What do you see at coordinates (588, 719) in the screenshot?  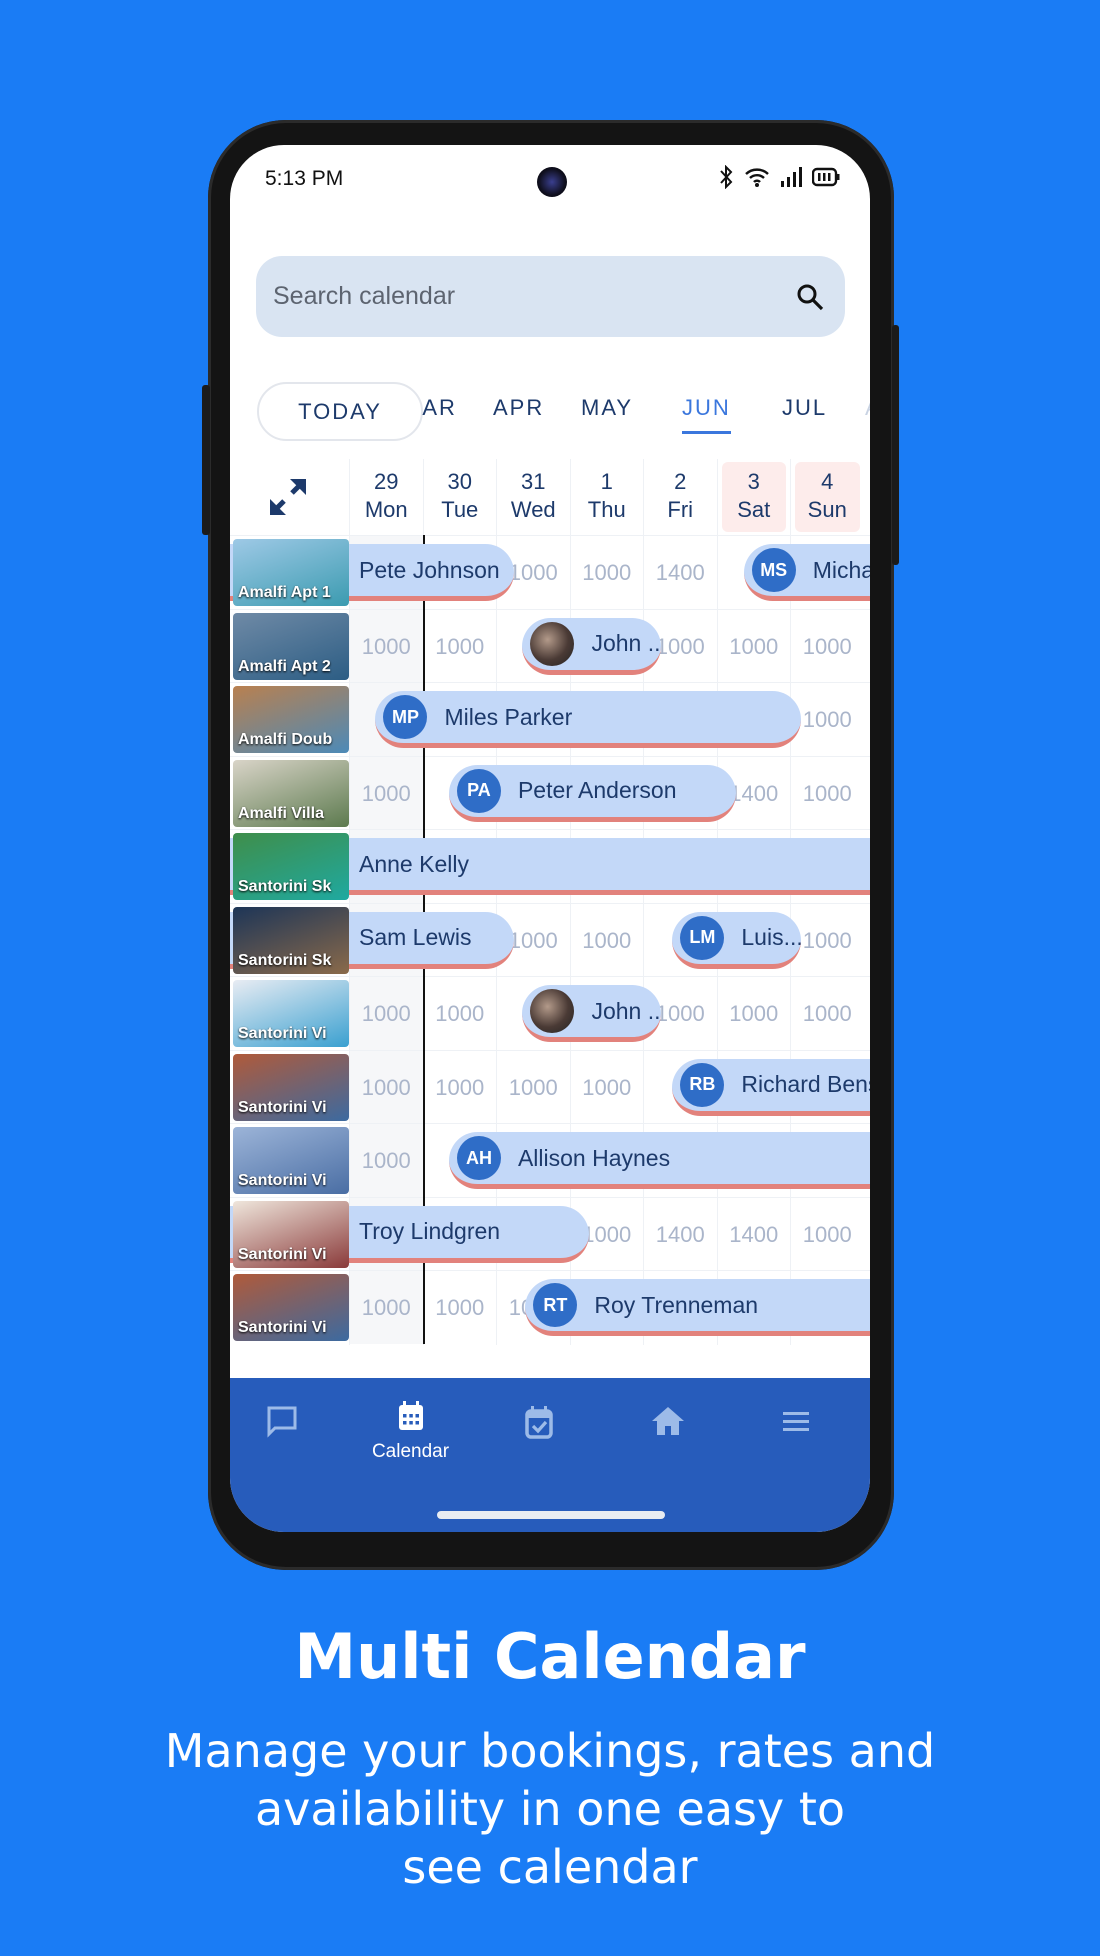 I see `booking-bar: MP Miles Parker` at bounding box center [588, 719].